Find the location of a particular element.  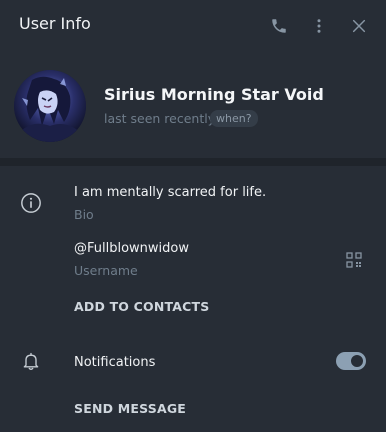

qr-code-button is located at coordinates (354, 260).